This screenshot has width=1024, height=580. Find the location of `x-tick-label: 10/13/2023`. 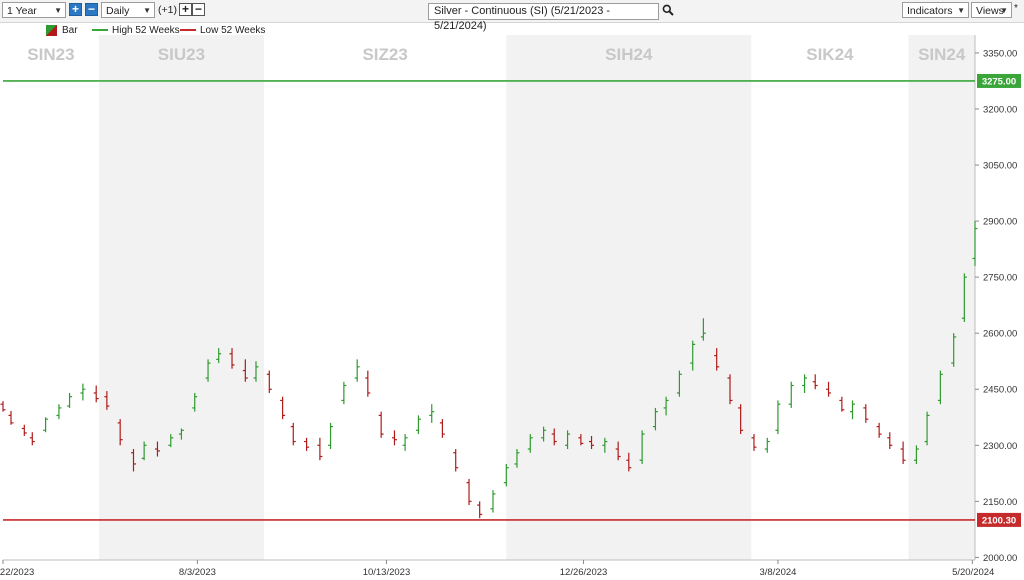

x-tick-label: 10/13/2023 is located at coordinates (387, 572).